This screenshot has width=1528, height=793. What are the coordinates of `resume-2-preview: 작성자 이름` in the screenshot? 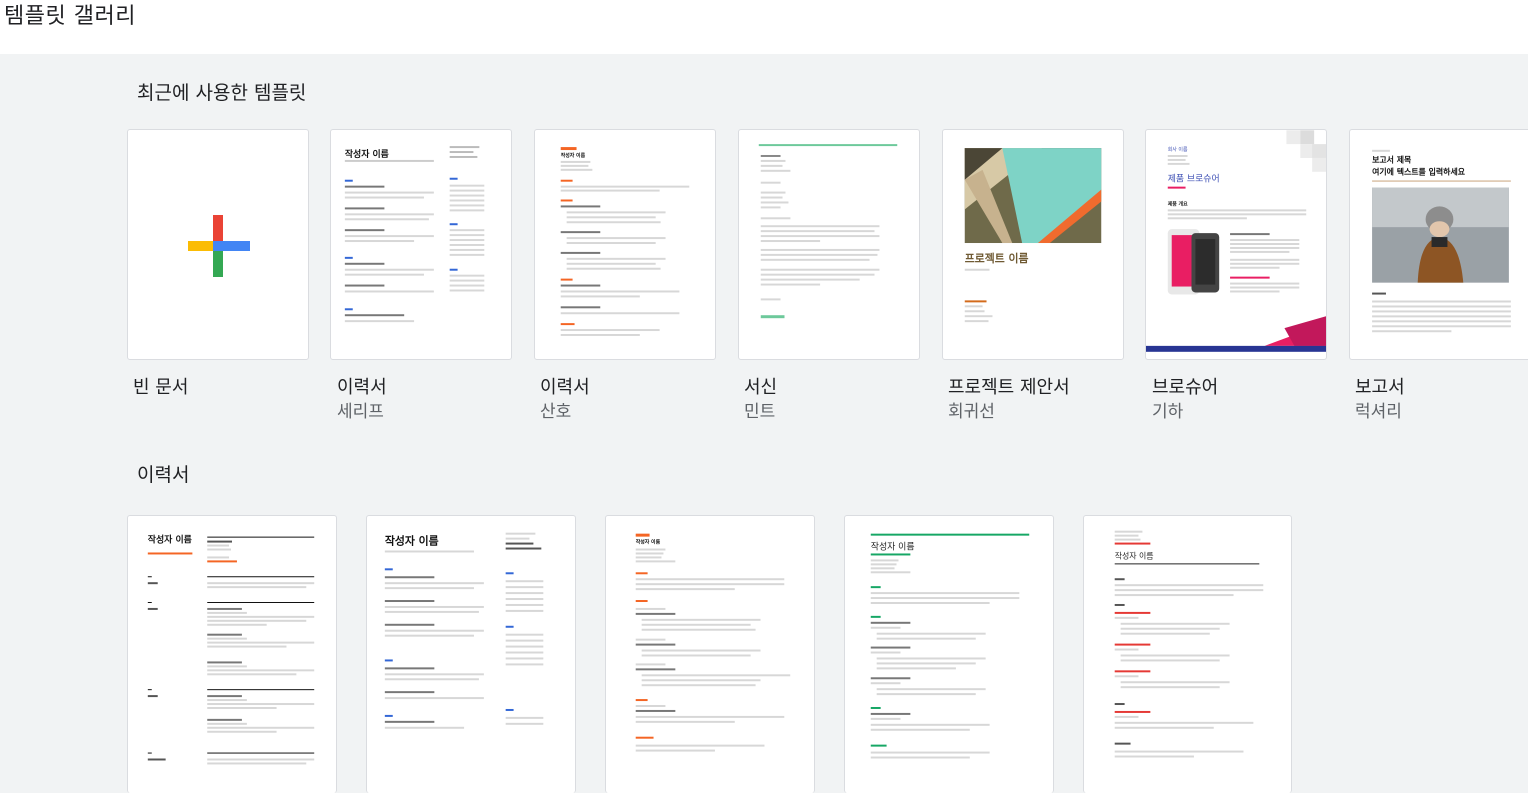 It's located at (464, 630).